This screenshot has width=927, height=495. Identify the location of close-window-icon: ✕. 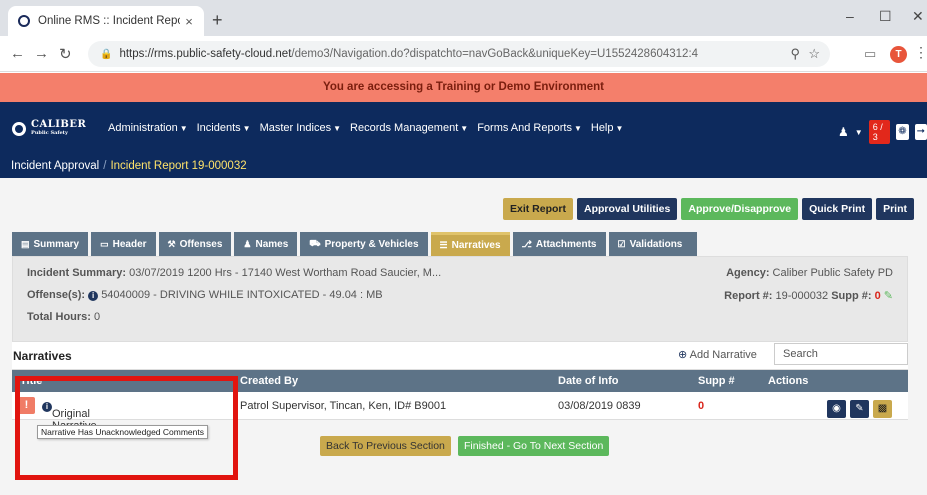
(918, 16).